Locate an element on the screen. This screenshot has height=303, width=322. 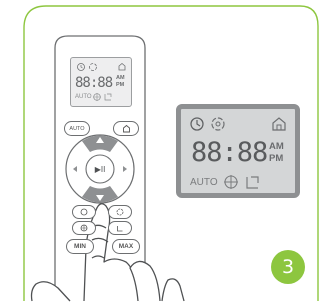
fan-button is located at coordinates (120, 212).